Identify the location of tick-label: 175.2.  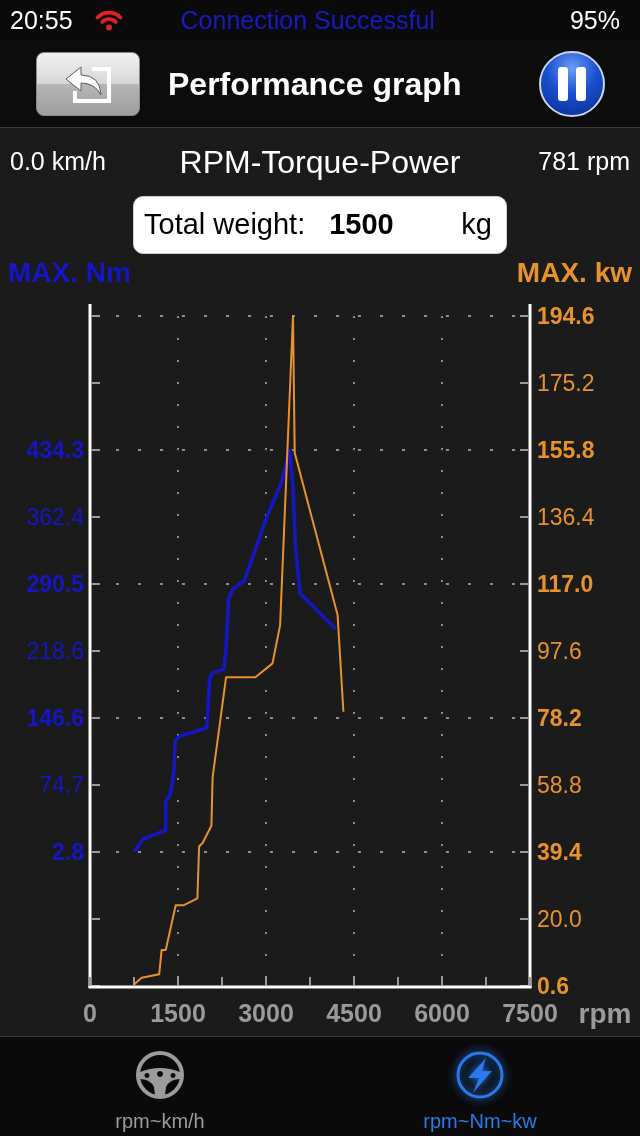
(566, 383).